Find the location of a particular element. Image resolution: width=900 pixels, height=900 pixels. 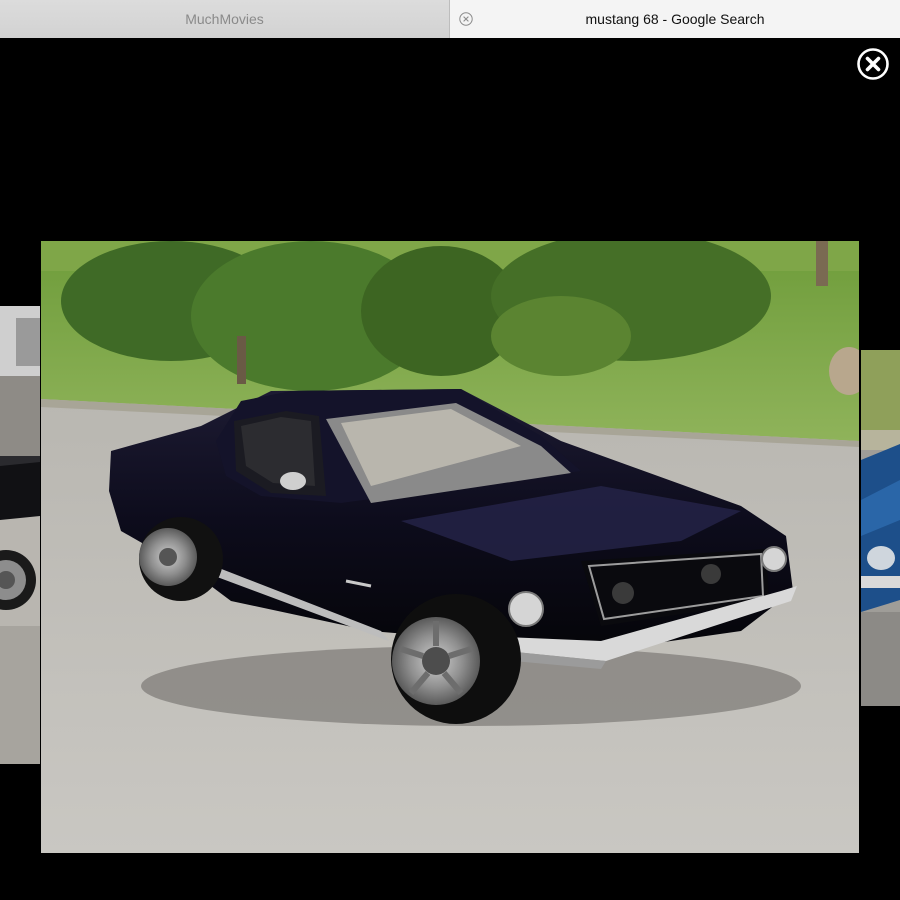

tab-google-search: mustang 68 - Google Search is located at coordinates (675, 19).